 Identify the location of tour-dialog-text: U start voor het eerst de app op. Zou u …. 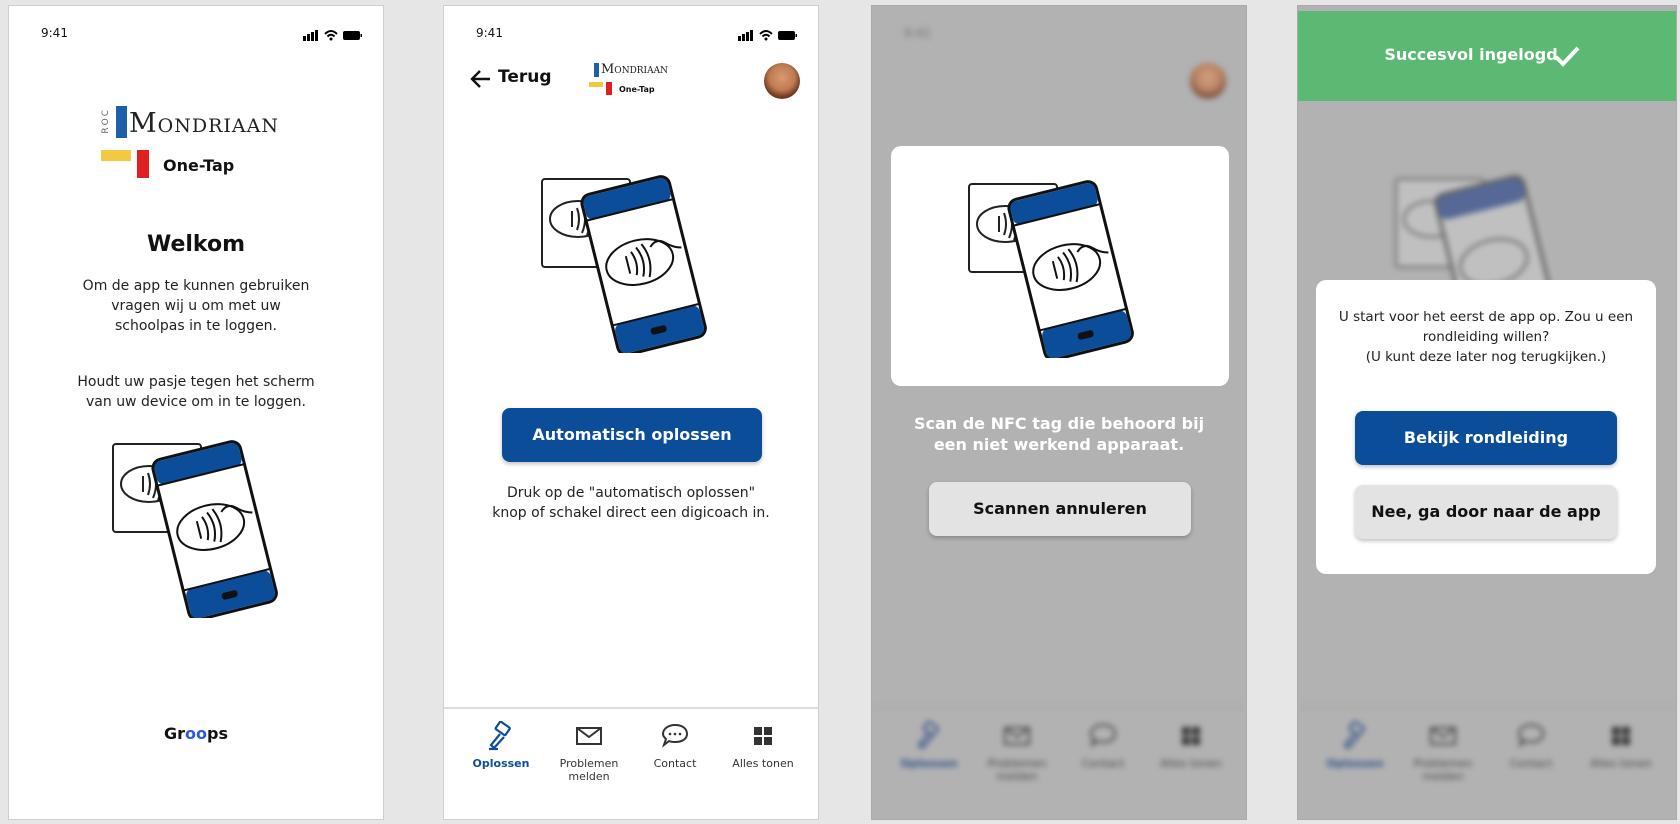
(1486, 337).